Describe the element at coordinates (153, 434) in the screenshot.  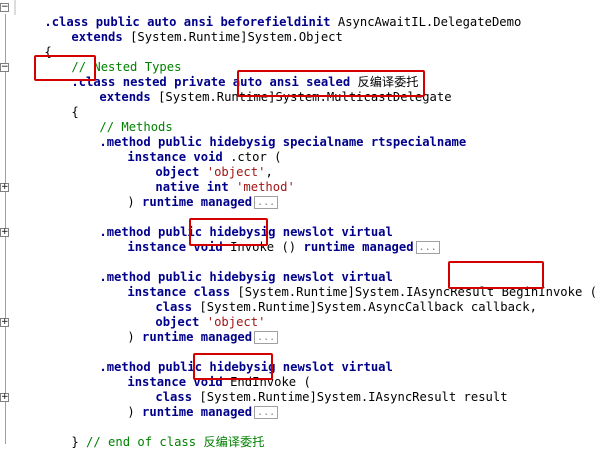
I see `code-line: } // end of class 反编译委托` at that location.